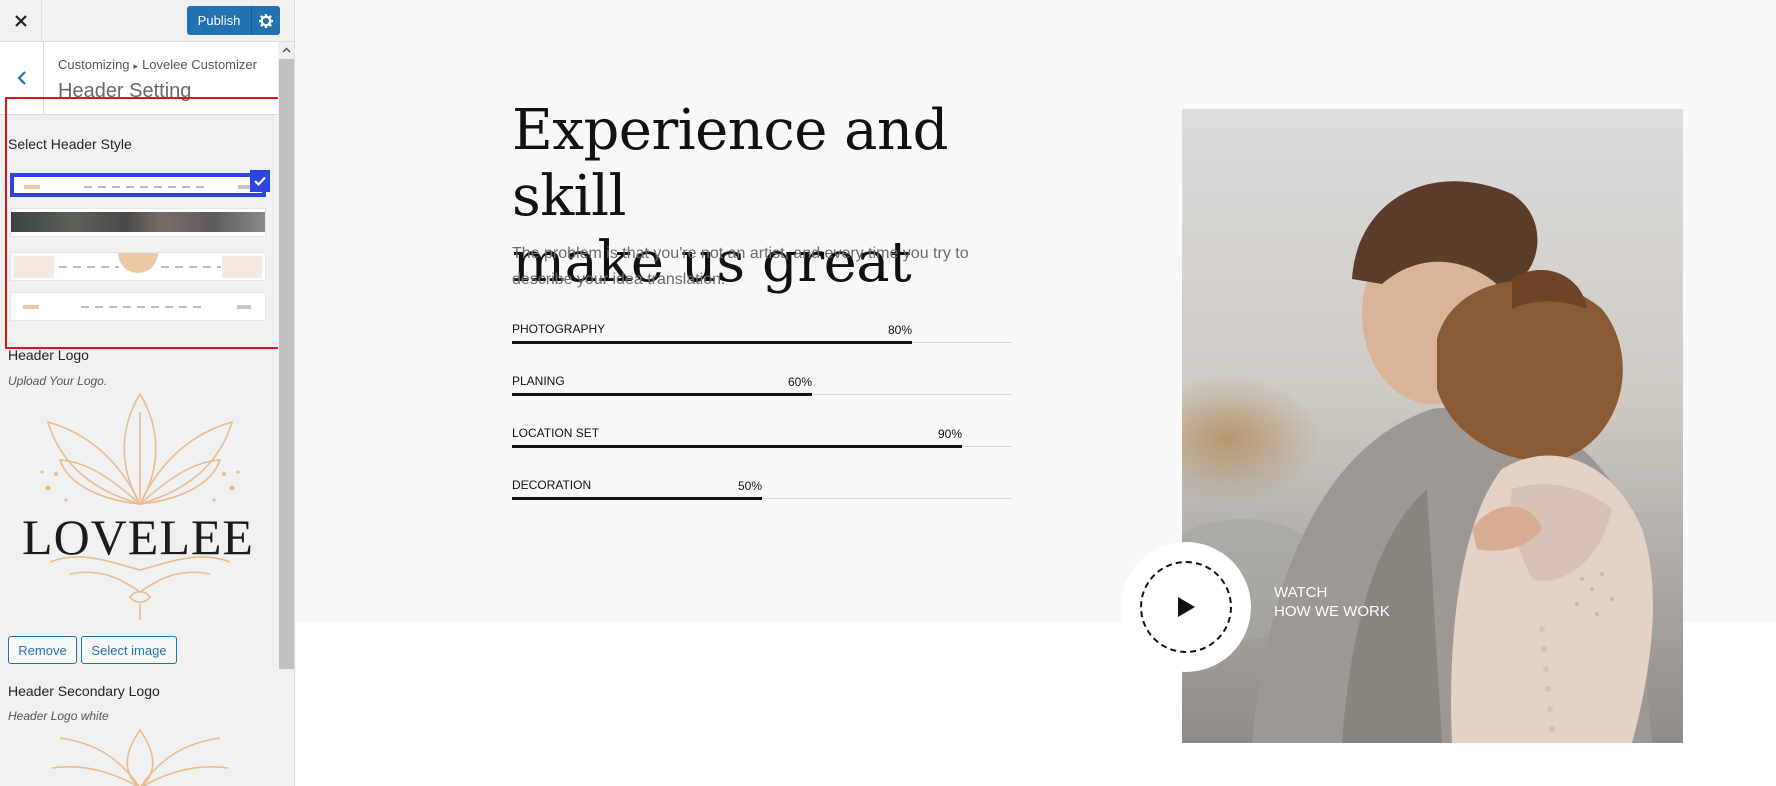 The width and height of the screenshot is (1776, 786). Describe the element at coordinates (762, 495) in the screenshot. I see `skill-bar: DECORATION 50%` at that location.